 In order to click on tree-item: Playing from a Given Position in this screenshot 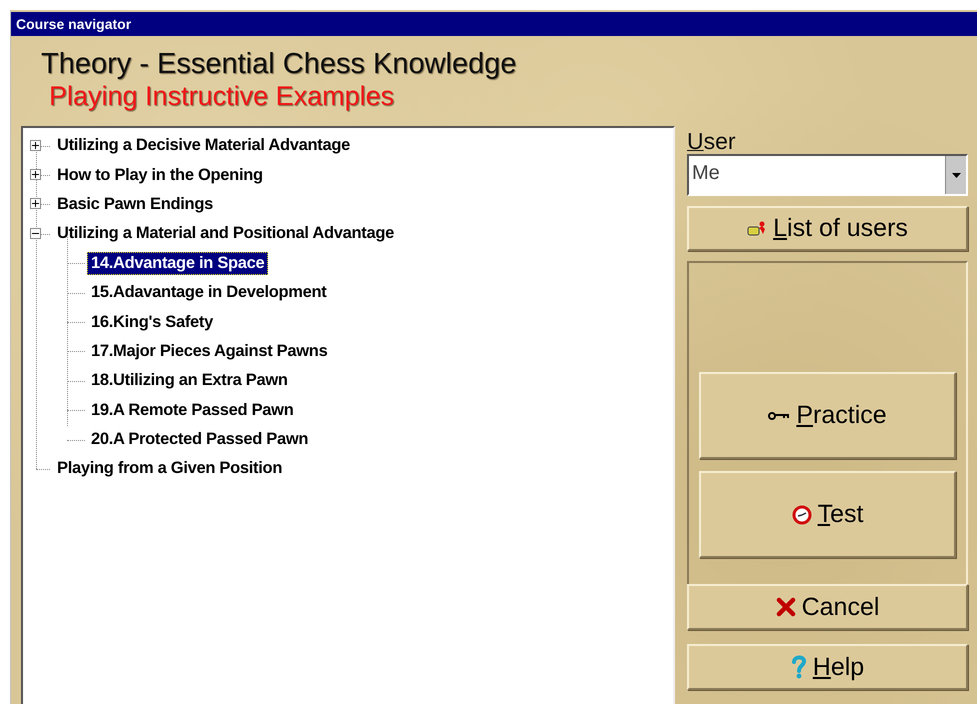, I will do `click(169, 468)`.